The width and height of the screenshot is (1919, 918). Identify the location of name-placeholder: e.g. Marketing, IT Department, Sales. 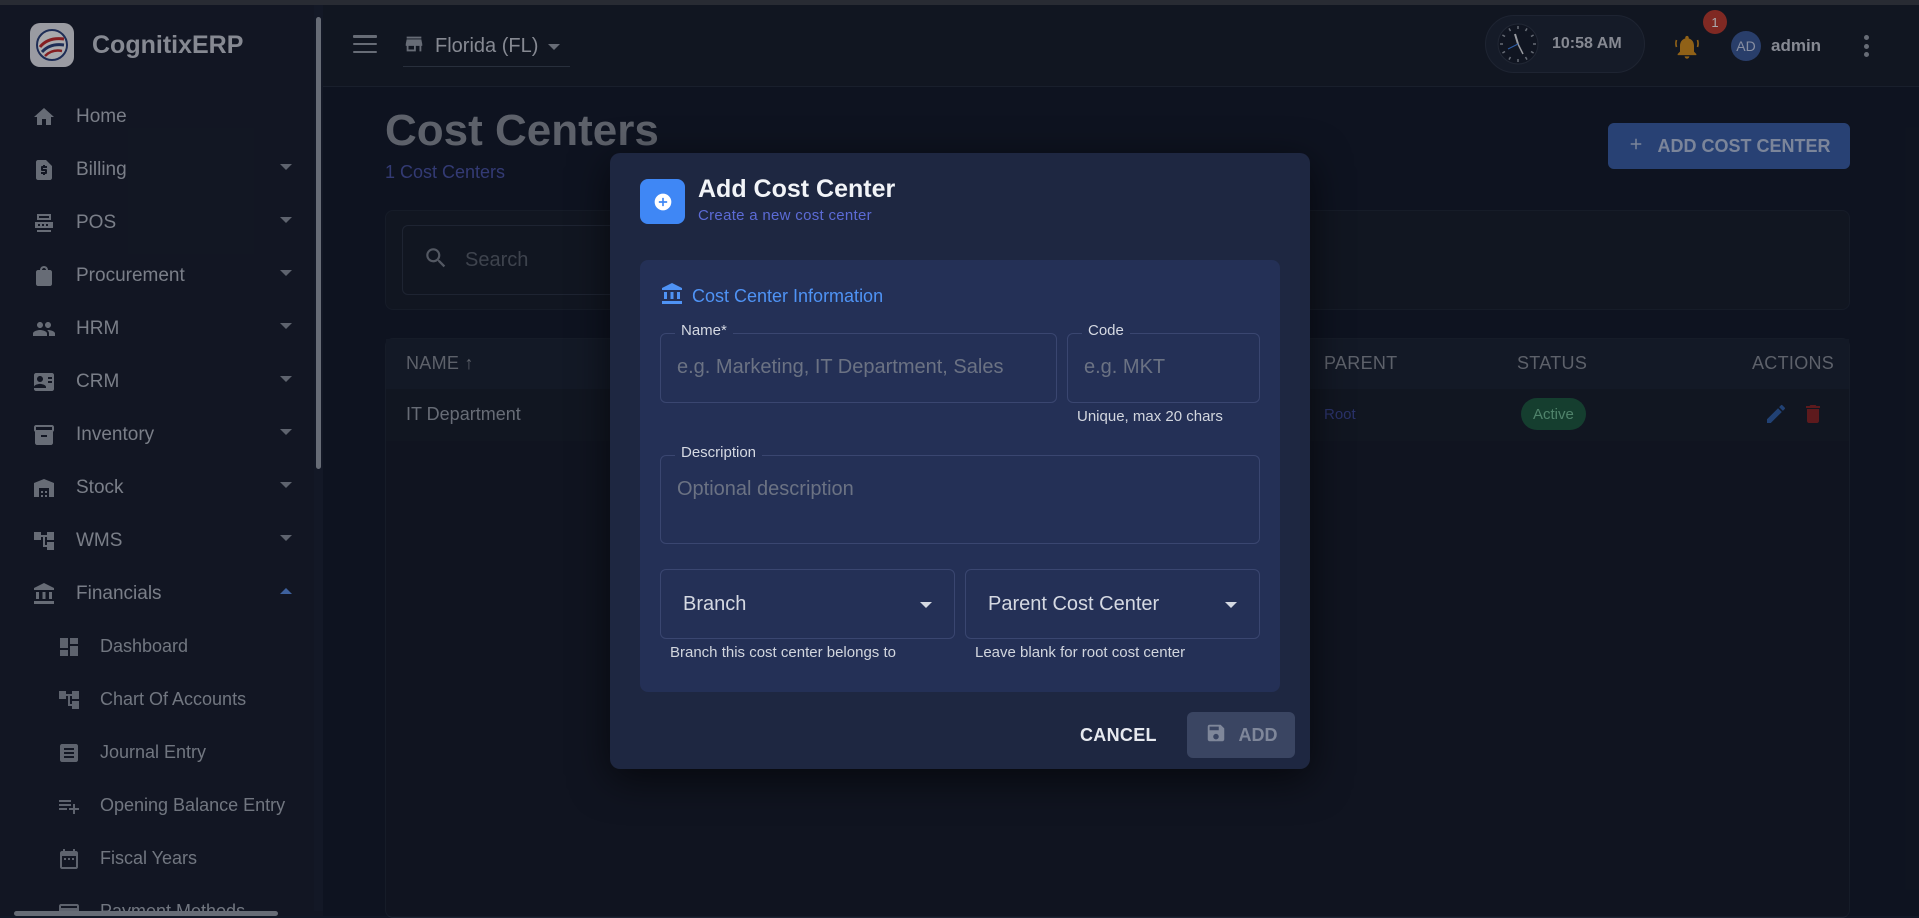
(840, 367).